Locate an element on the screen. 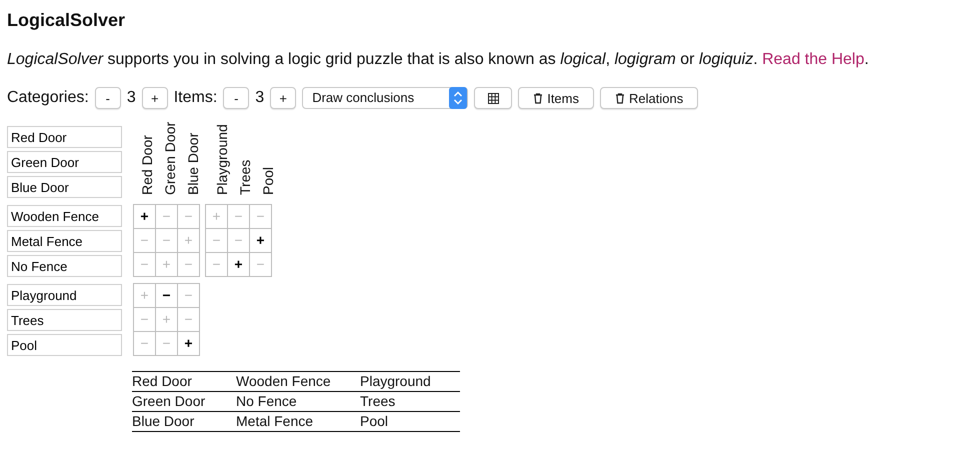 The height and width of the screenshot is (451, 956). item-field: Playground is located at coordinates (64, 295).